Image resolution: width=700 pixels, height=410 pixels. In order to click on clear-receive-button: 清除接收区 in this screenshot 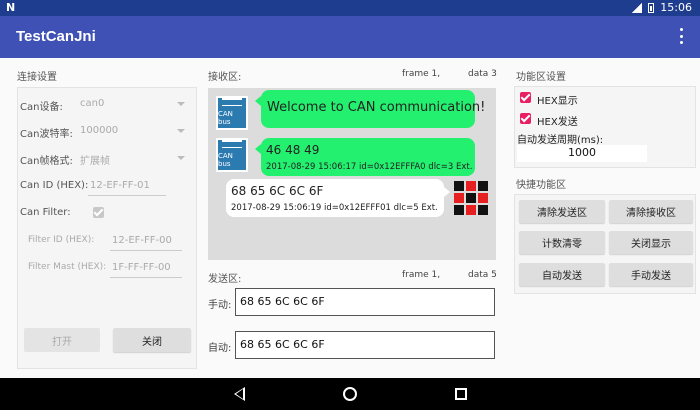, I will do `click(651, 211)`.